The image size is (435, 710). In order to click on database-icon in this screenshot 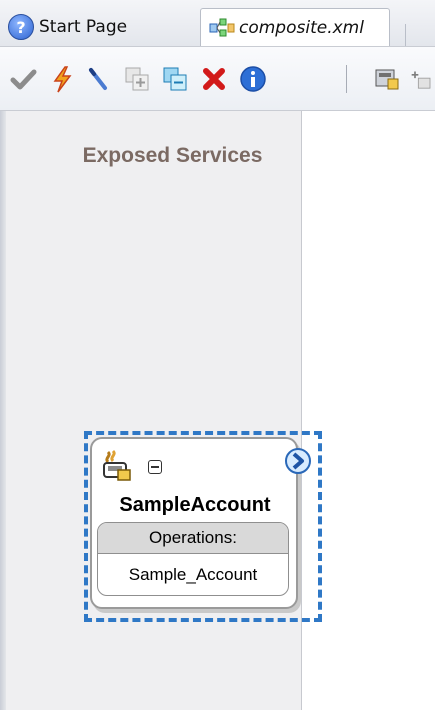, I will do `click(387, 79)`.